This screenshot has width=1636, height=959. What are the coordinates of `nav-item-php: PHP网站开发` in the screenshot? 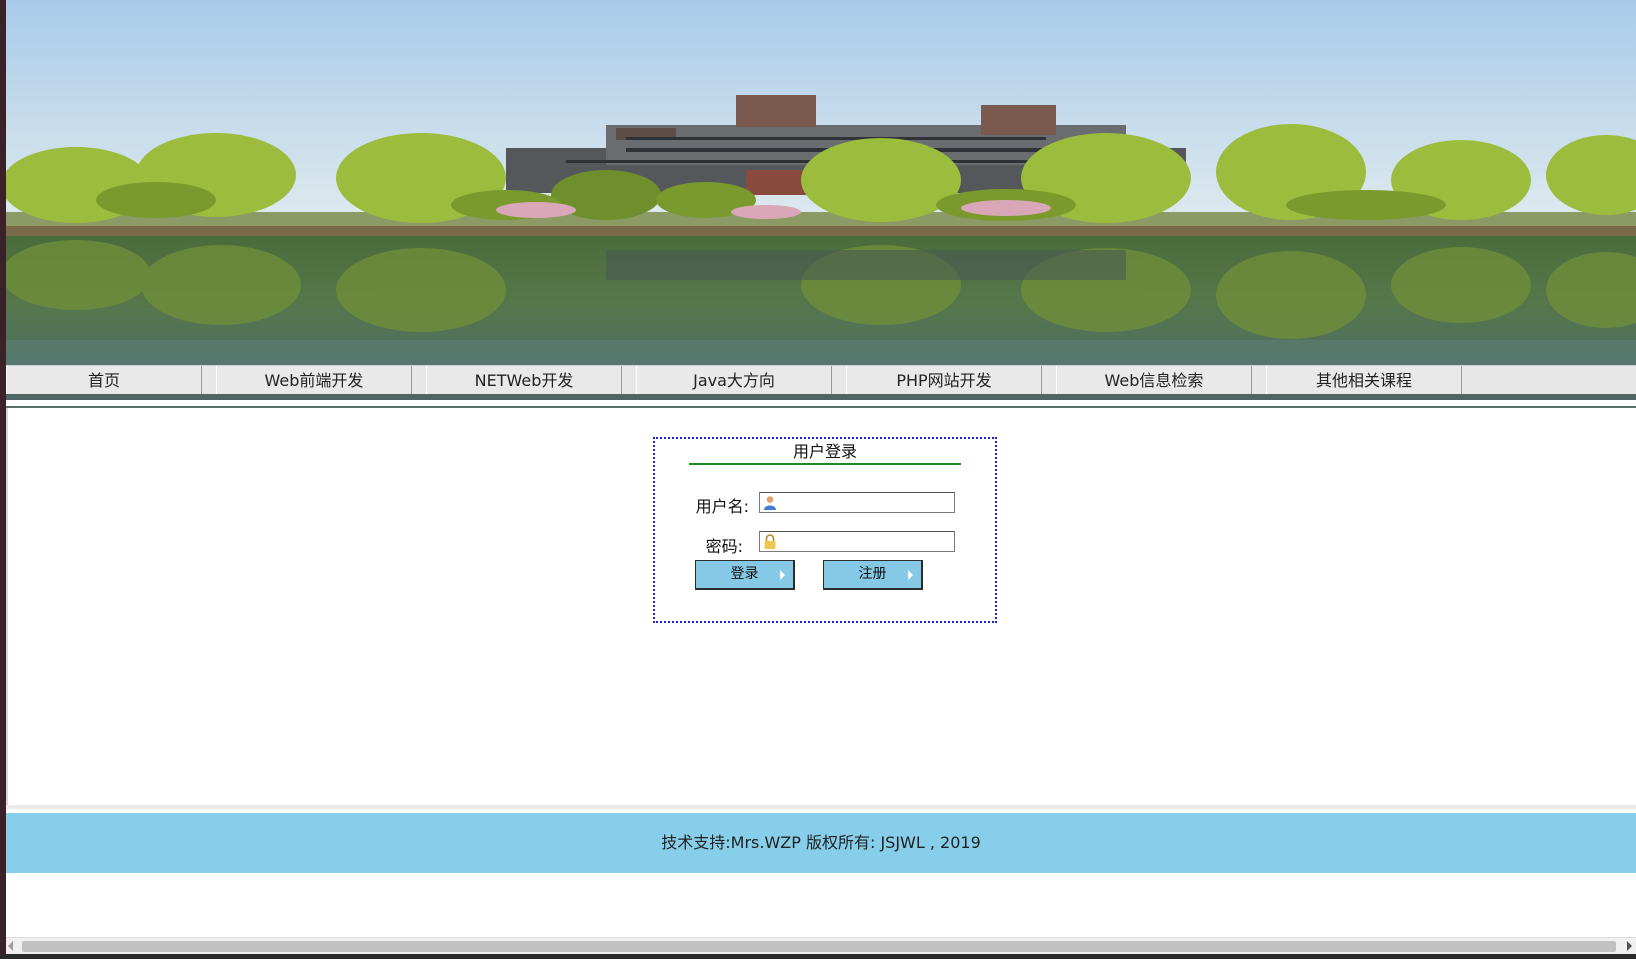 It's located at (944, 380).